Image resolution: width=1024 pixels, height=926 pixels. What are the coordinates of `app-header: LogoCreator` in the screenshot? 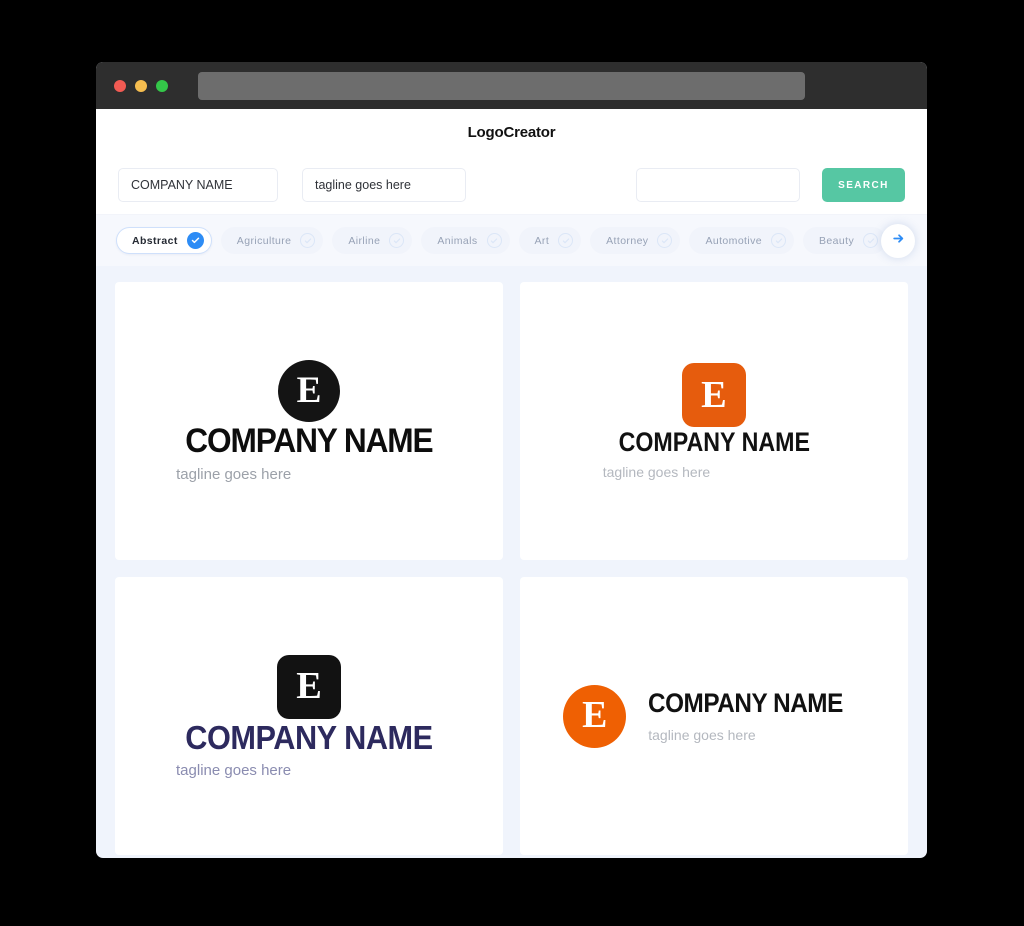 It's located at (511, 132).